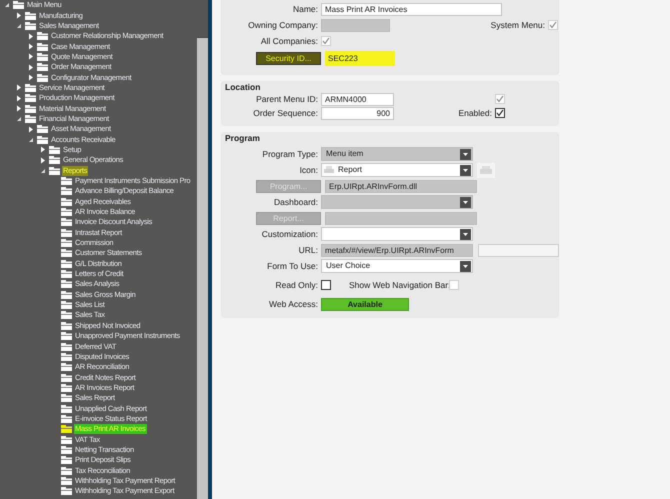 The height and width of the screenshot is (499, 670). I want to click on field-label: Web Access:, so click(293, 304).